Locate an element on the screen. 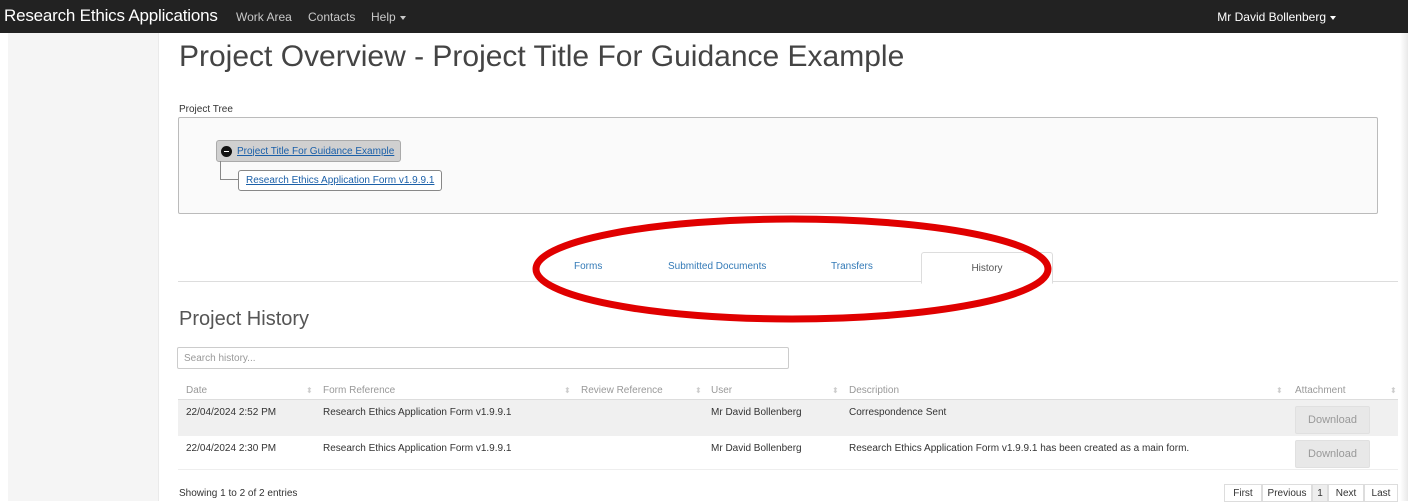  tab-submitted-documents: Submitted Documents is located at coordinates (717, 266).